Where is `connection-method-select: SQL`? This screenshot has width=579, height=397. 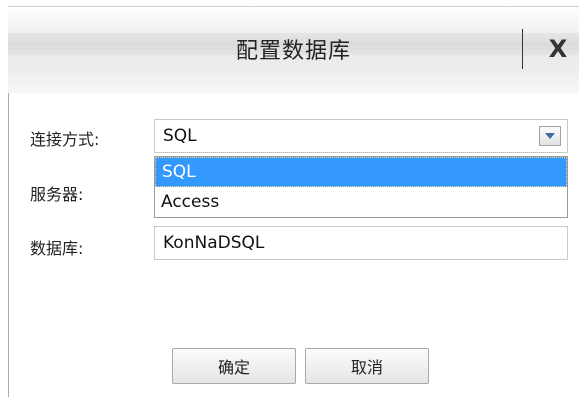
connection-method-select: SQL is located at coordinates (361, 136).